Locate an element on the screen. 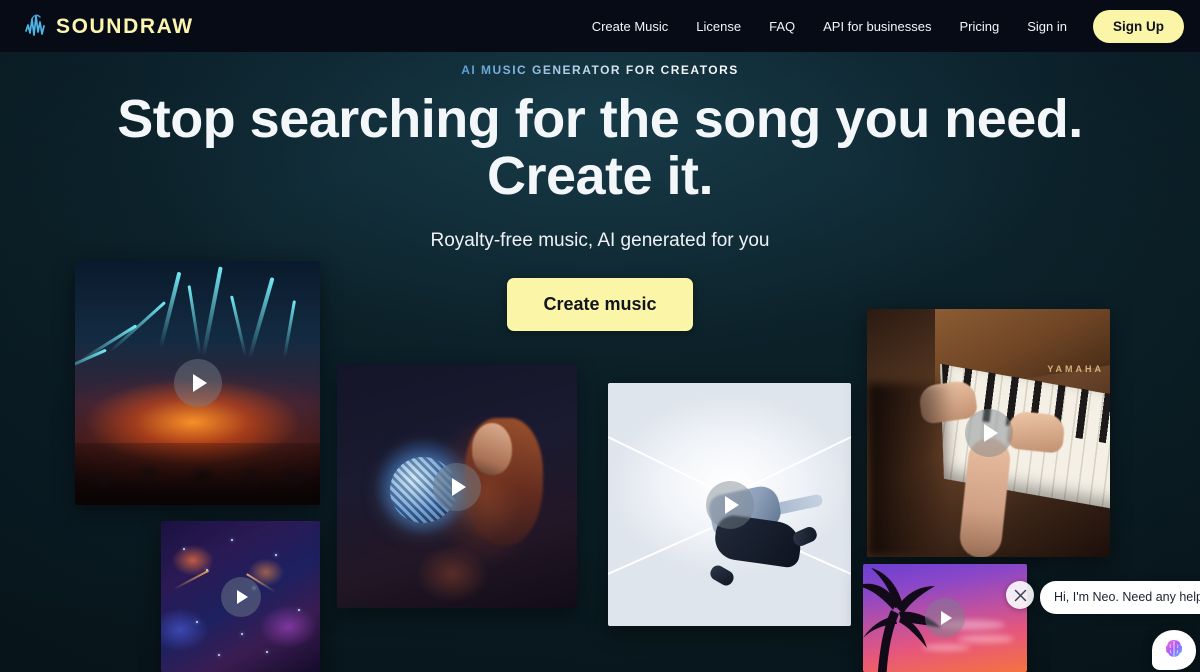  create-music-button: Create music is located at coordinates (600, 305).